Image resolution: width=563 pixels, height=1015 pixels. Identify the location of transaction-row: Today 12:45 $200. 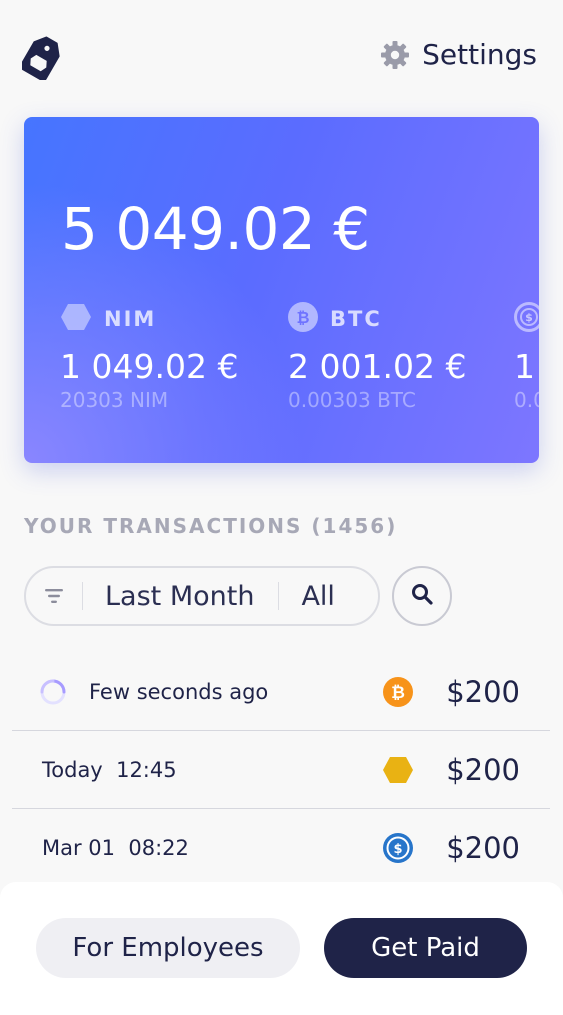
(281, 770).